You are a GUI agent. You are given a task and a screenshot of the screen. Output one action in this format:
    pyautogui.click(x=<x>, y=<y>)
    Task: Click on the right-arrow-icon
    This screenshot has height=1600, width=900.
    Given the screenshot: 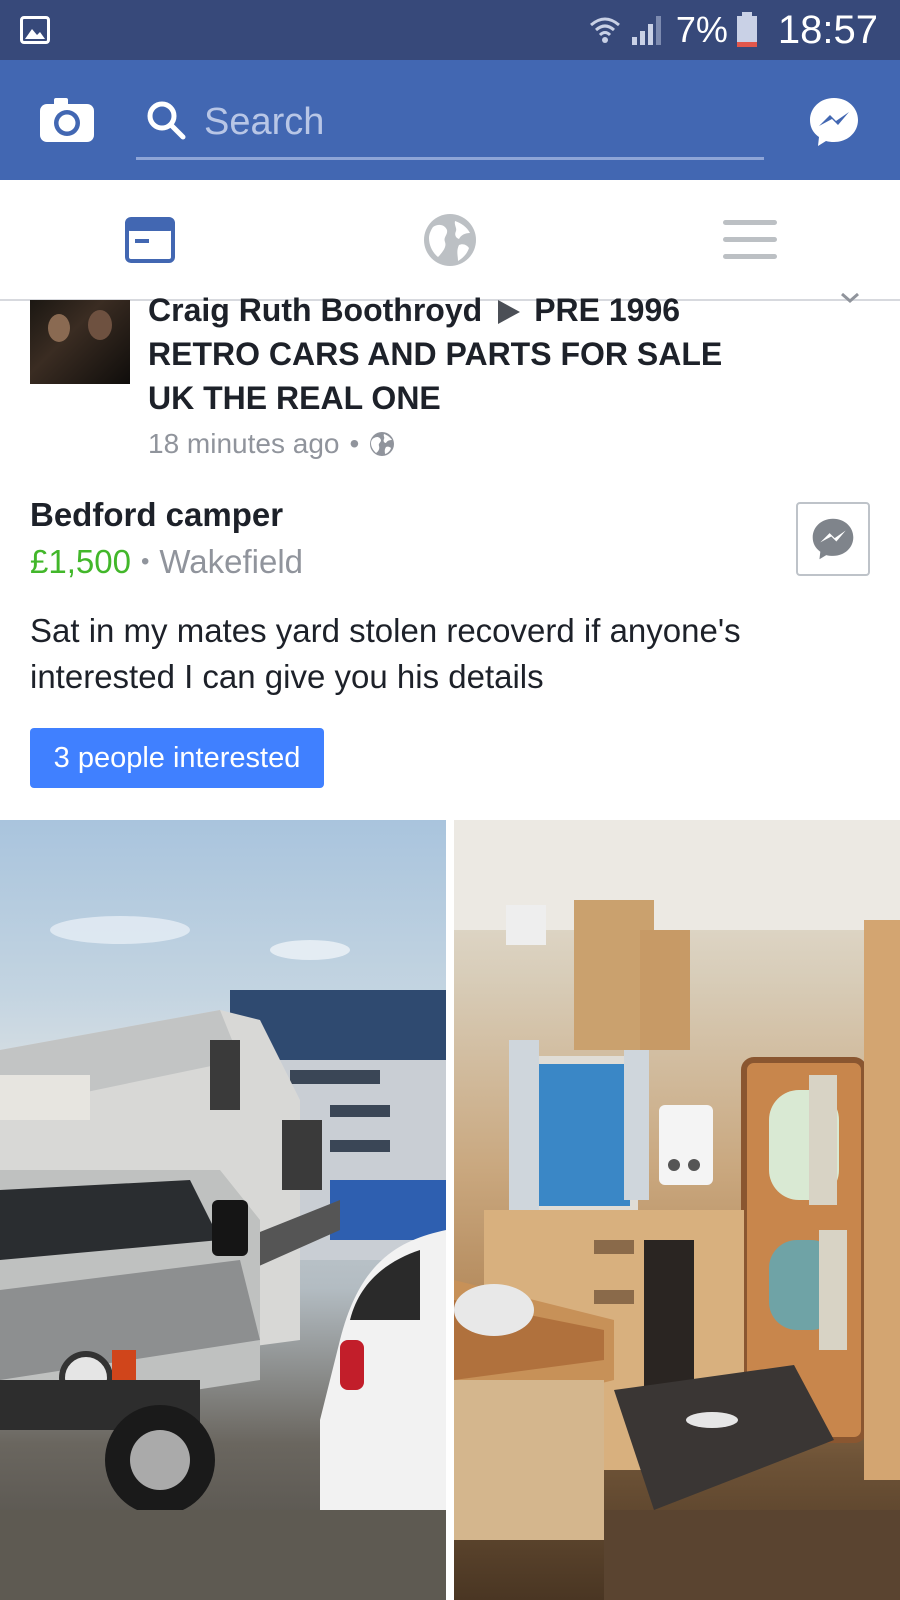 What is the action you would take?
    pyautogui.click(x=509, y=312)
    